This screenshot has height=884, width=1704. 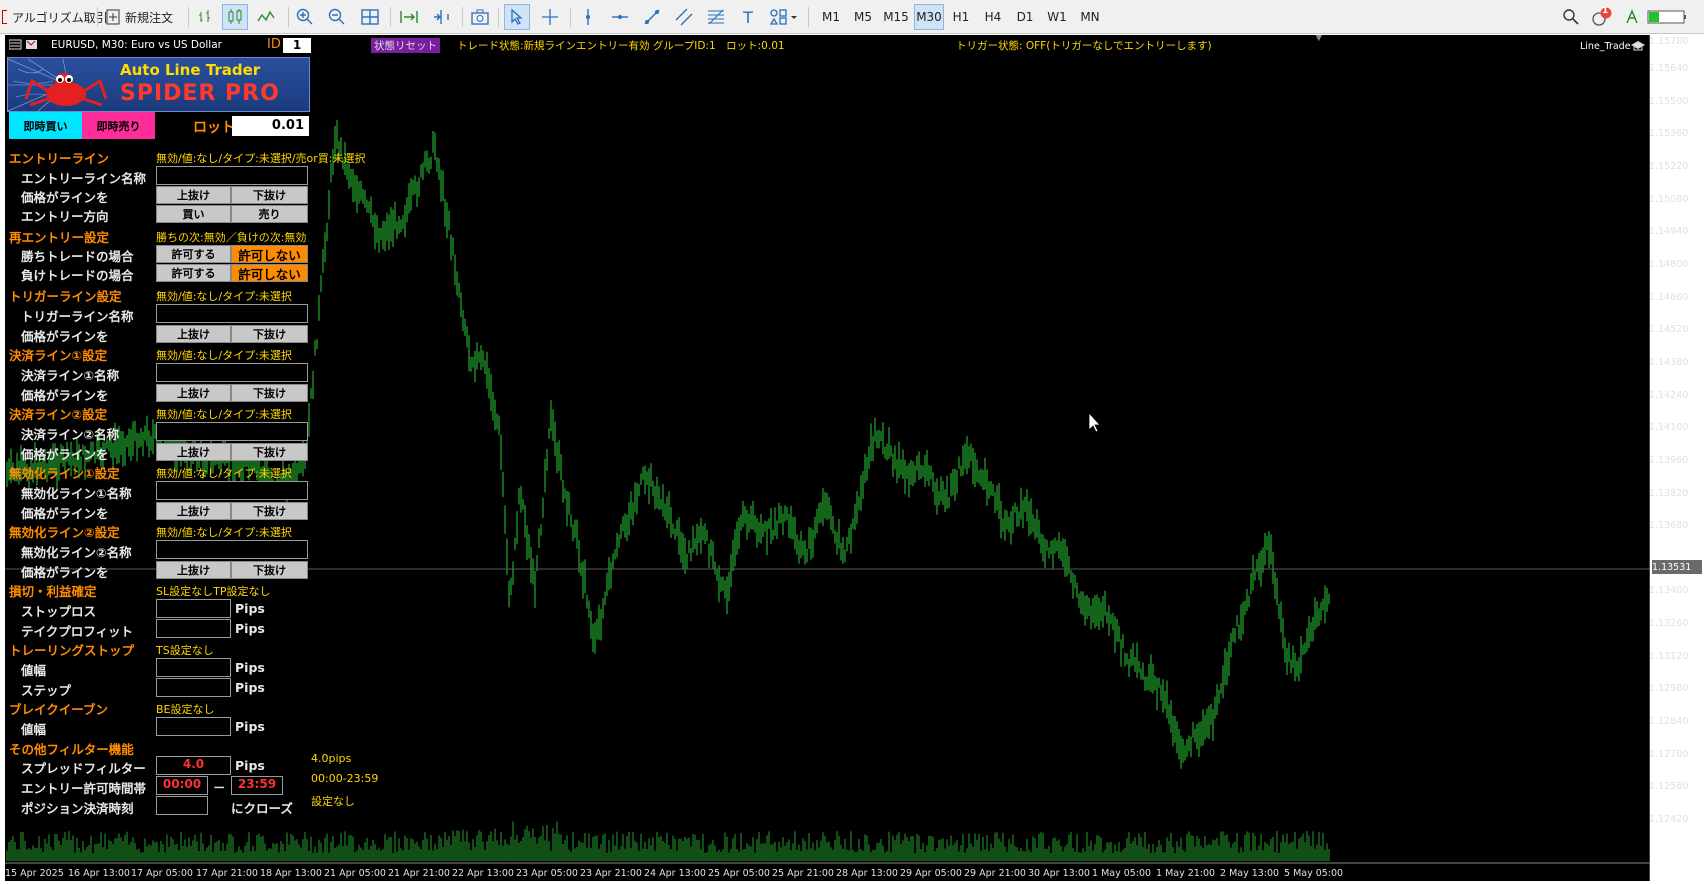 I want to click on time-tick-label: 5 May 05:00, so click(x=1314, y=873).